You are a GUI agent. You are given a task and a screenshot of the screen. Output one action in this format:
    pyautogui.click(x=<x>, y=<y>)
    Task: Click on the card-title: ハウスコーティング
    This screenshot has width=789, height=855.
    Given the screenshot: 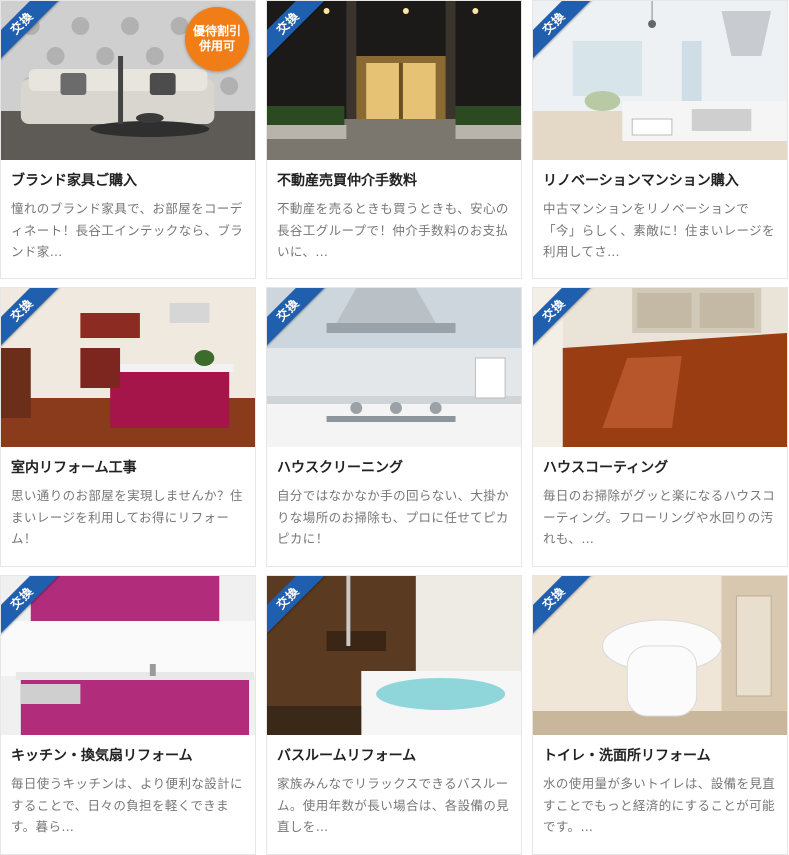 What is the action you would take?
    pyautogui.click(x=606, y=468)
    